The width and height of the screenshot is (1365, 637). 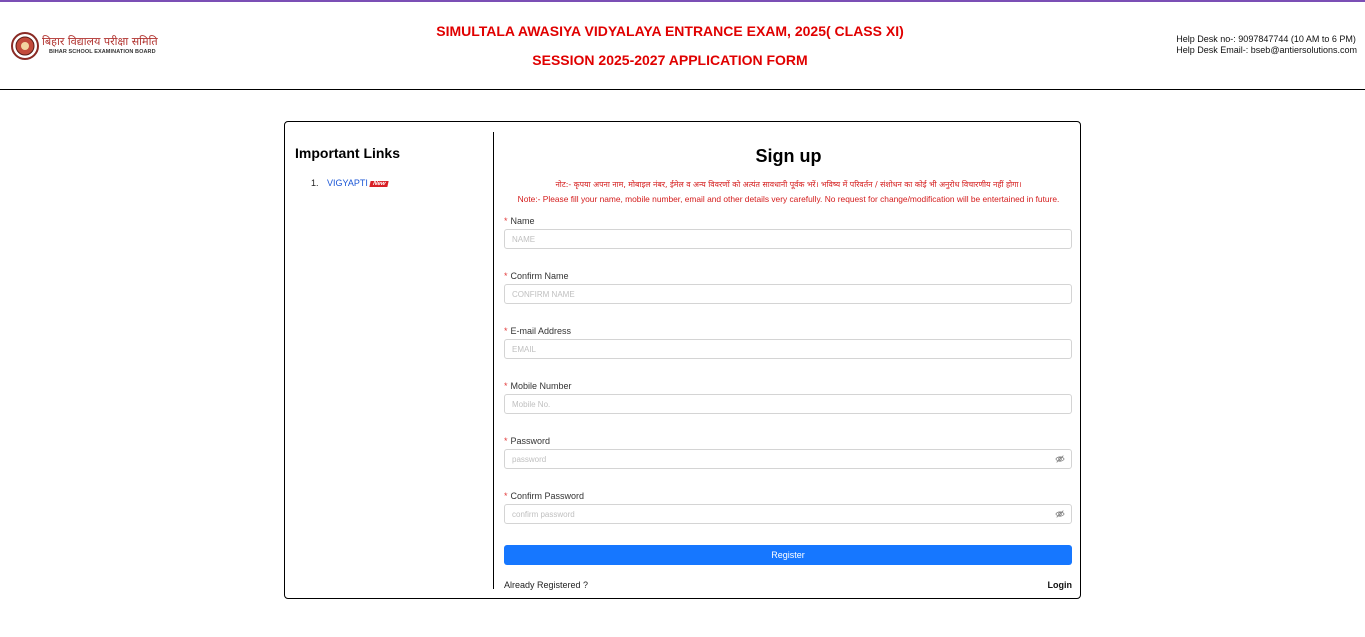 What do you see at coordinates (788, 459) in the screenshot?
I see `password-input` at bounding box center [788, 459].